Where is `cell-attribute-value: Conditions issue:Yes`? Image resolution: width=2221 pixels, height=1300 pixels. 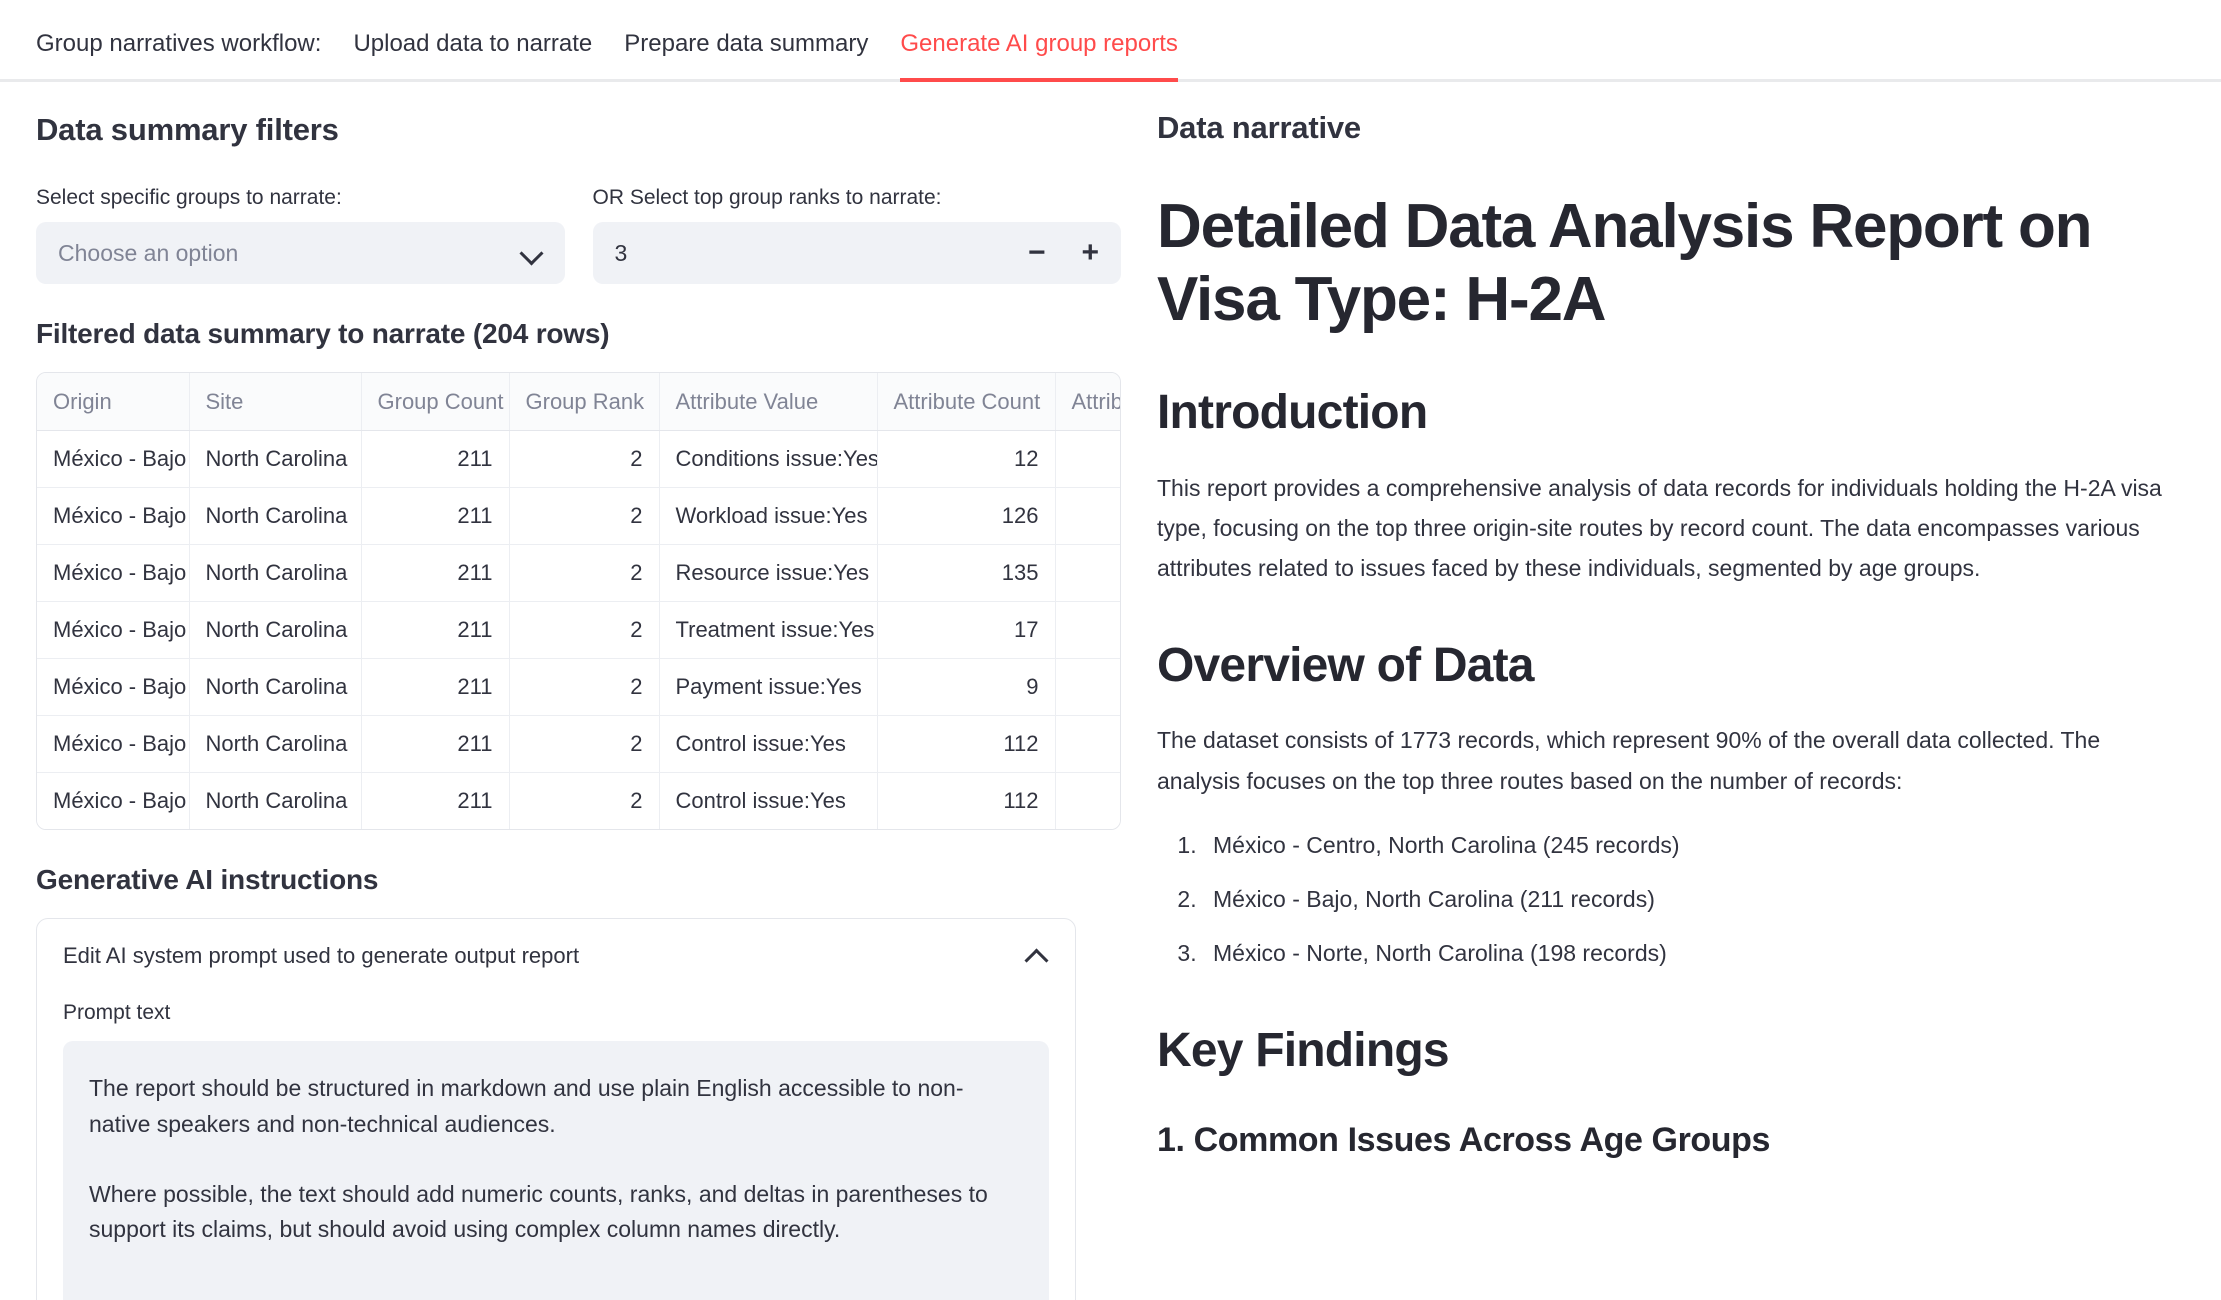 cell-attribute-value: Conditions issue:Yes is located at coordinates (768, 459).